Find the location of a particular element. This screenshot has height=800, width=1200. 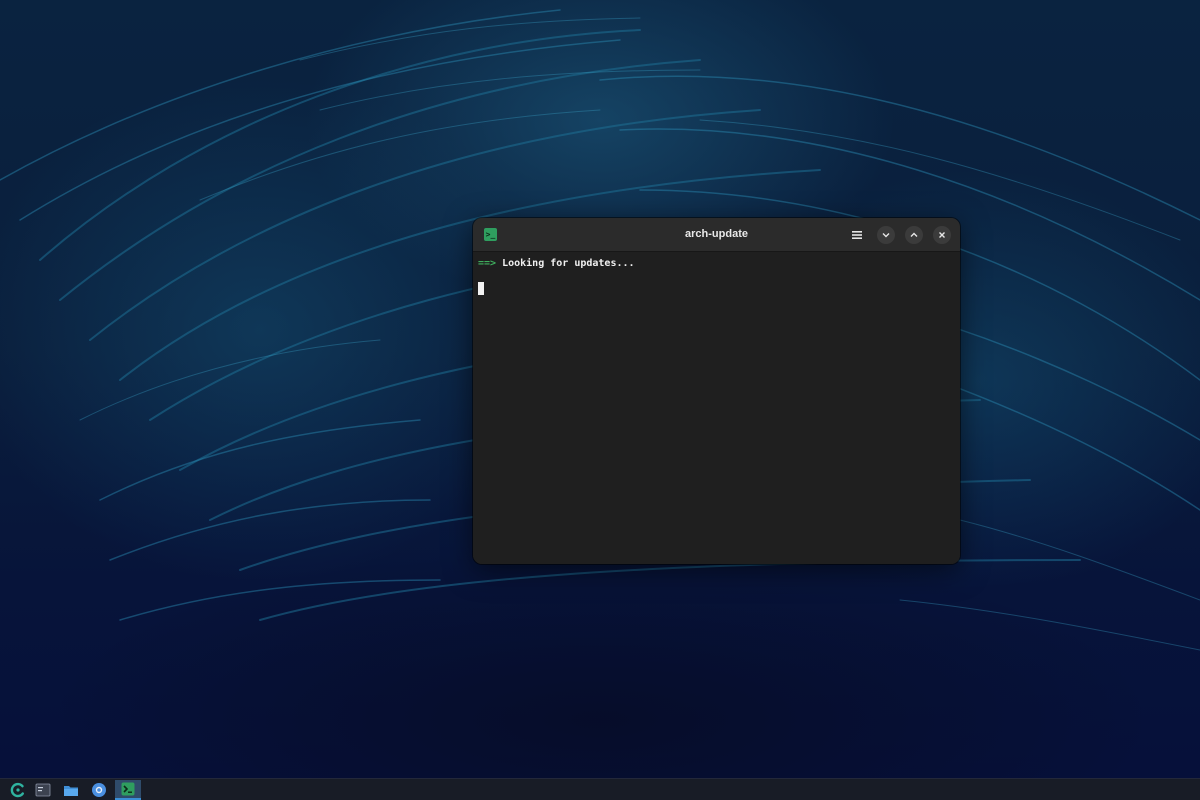

hamburger-menu-icon is located at coordinates (857, 235).